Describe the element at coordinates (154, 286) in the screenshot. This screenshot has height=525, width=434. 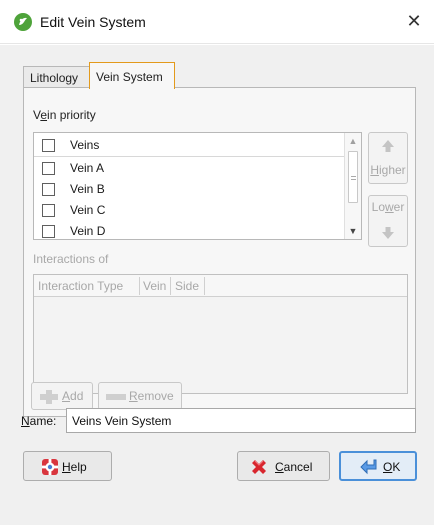
I see `column-header-vein: Vein` at that location.